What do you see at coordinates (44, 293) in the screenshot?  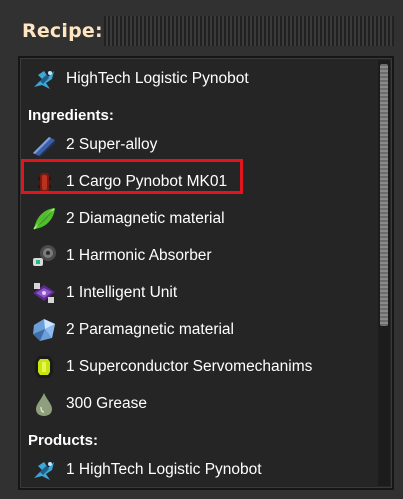 I see `intelligent-unit-icon` at bounding box center [44, 293].